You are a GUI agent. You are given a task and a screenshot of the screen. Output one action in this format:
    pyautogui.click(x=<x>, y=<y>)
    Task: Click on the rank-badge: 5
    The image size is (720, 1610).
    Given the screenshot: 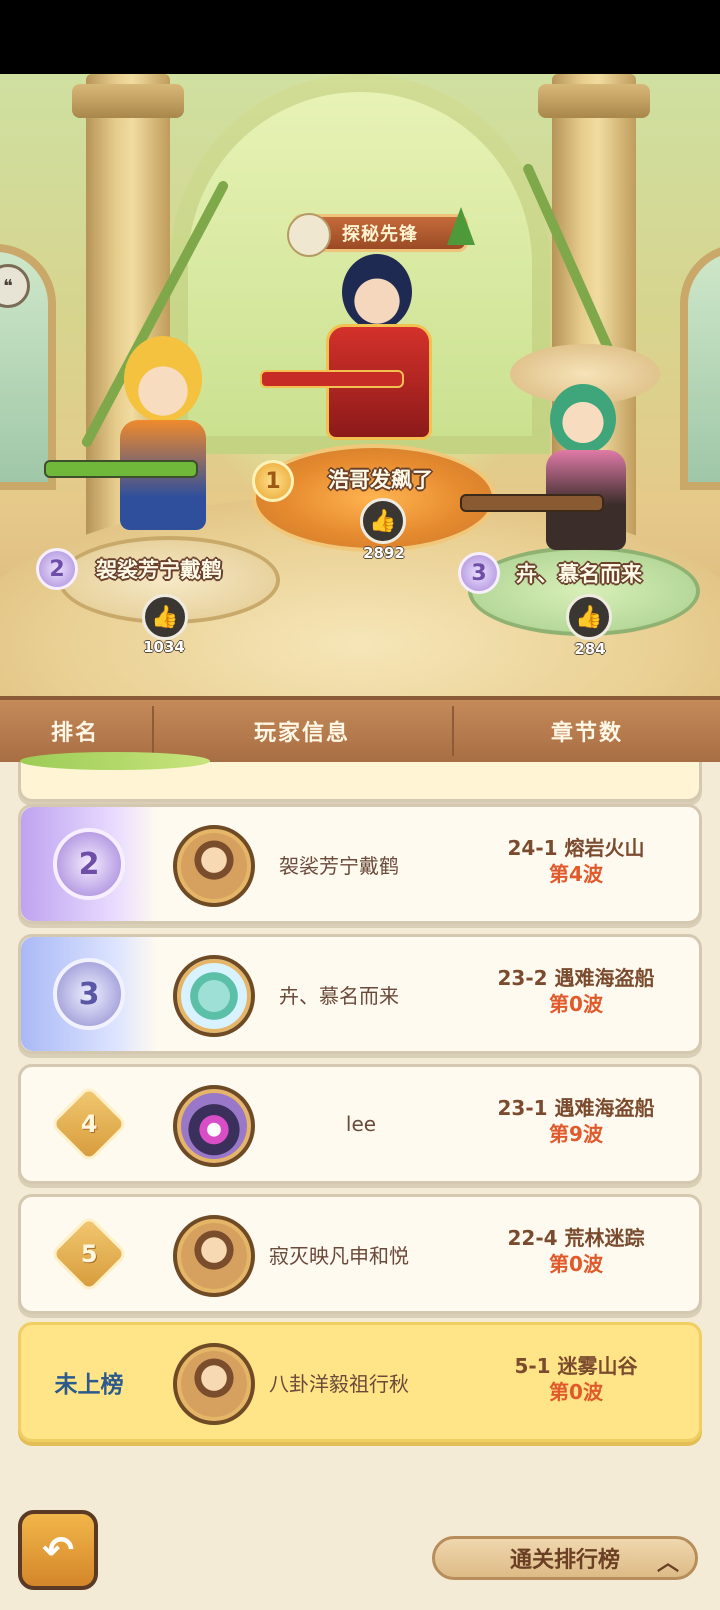 What is the action you would take?
    pyautogui.click(x=89, y=1254)
    